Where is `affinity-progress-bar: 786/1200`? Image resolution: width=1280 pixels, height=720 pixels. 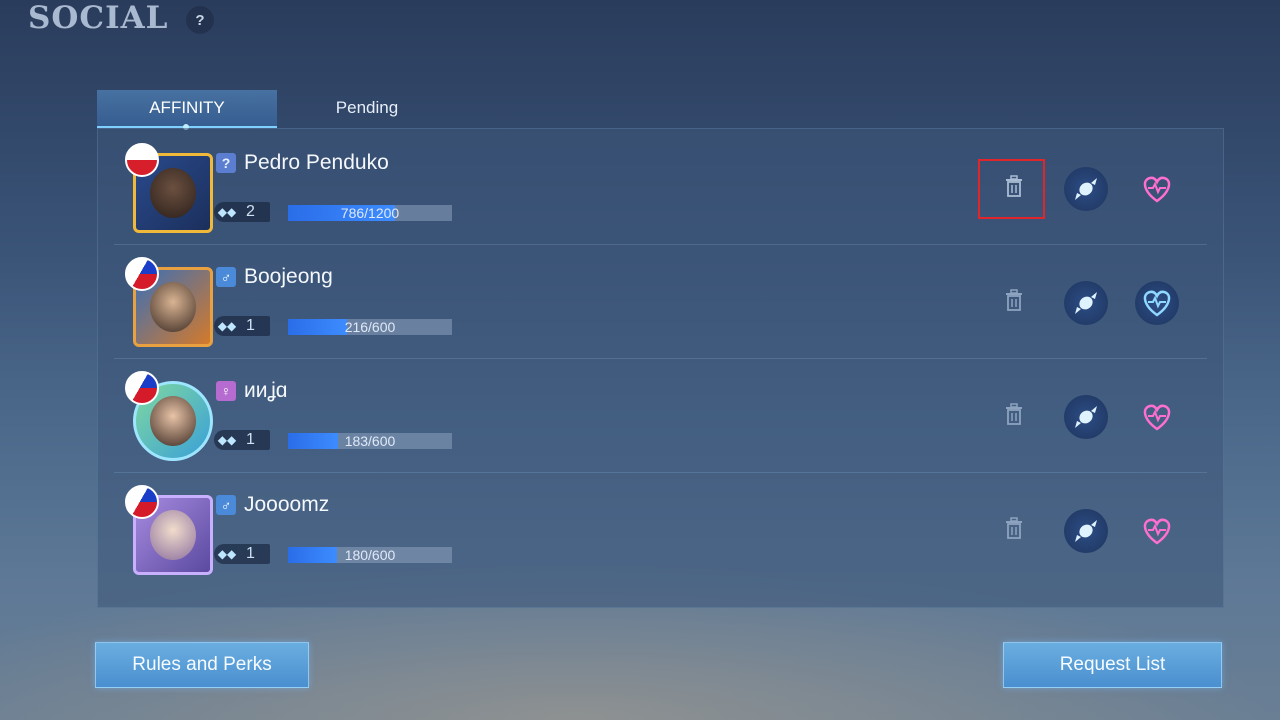
affinity-progress-bar: 786/1200 is located at coordinates (370, 213).